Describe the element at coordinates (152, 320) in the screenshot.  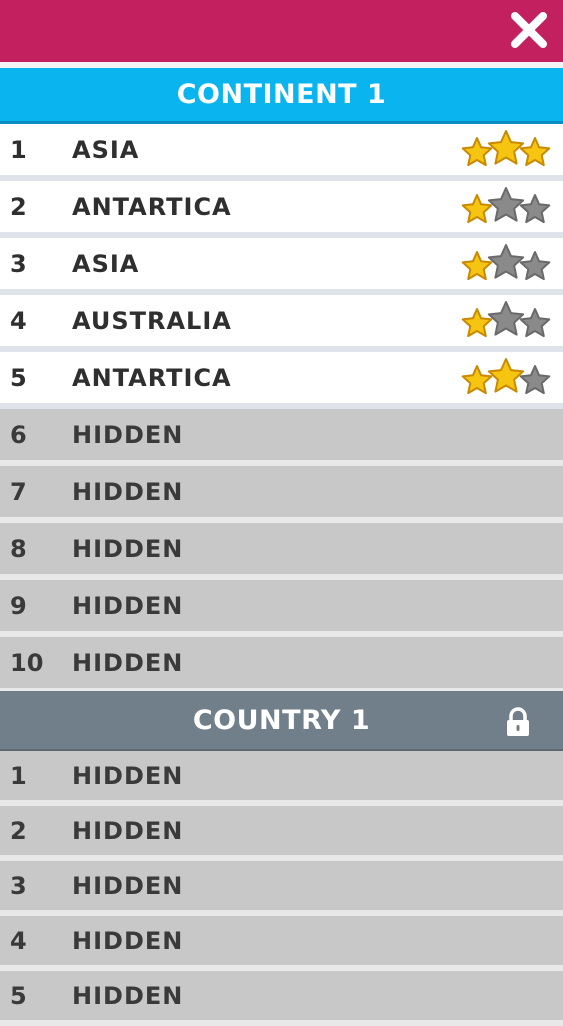
I see `level-name: AUSTRALIA` at that location.